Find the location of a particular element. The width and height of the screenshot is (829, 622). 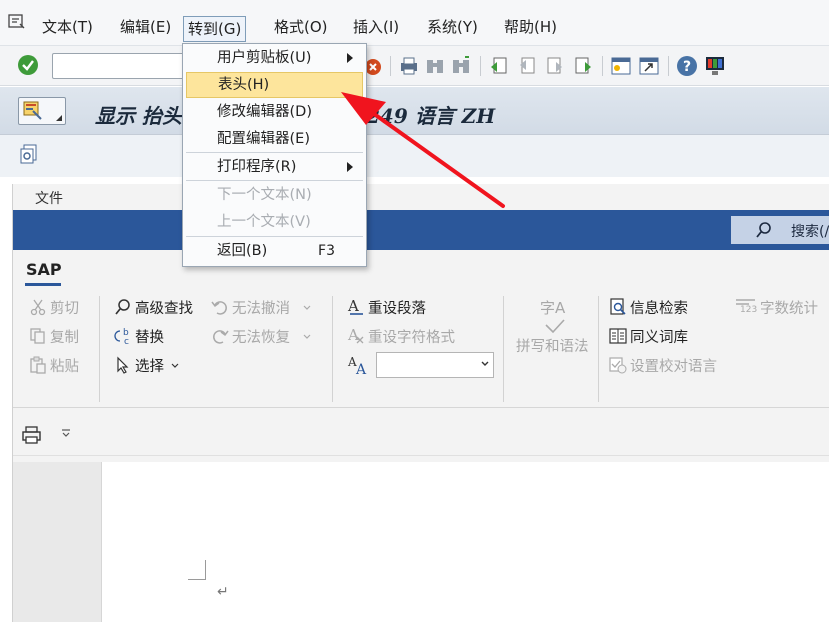

svg-text: c is located at coordinates (126, 341).